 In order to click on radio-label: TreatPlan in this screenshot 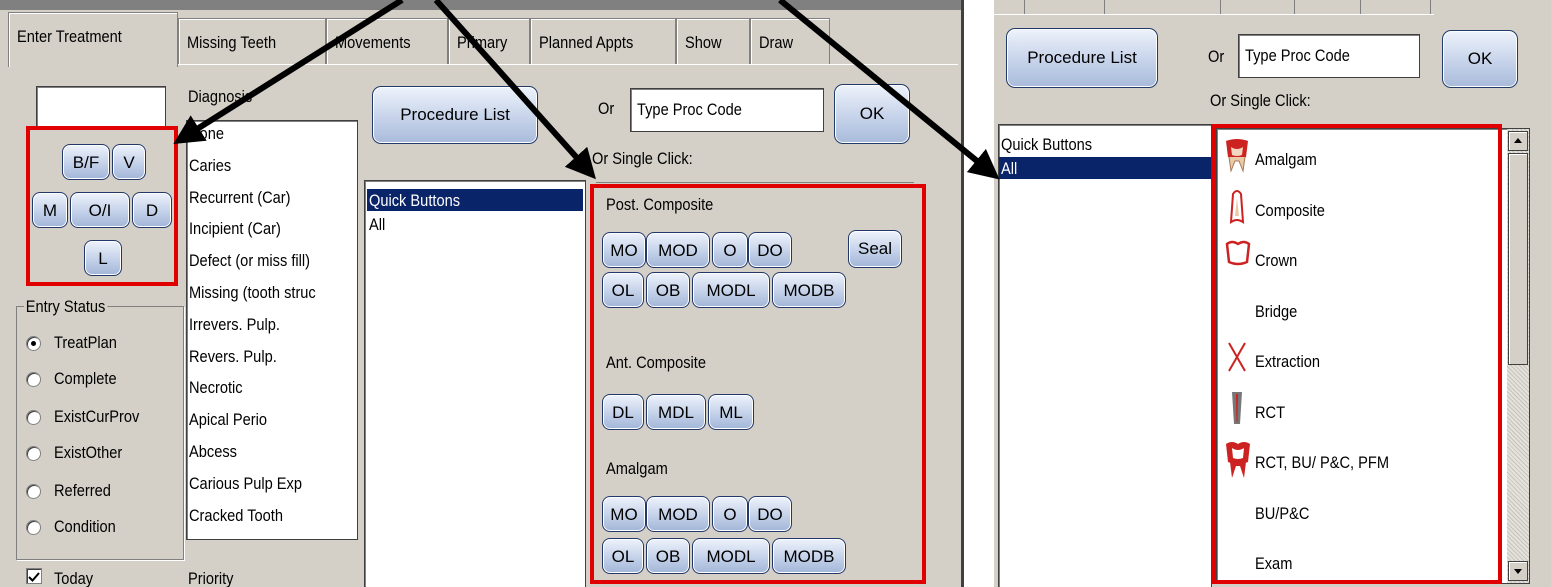, I will do `click(85, 342)`.